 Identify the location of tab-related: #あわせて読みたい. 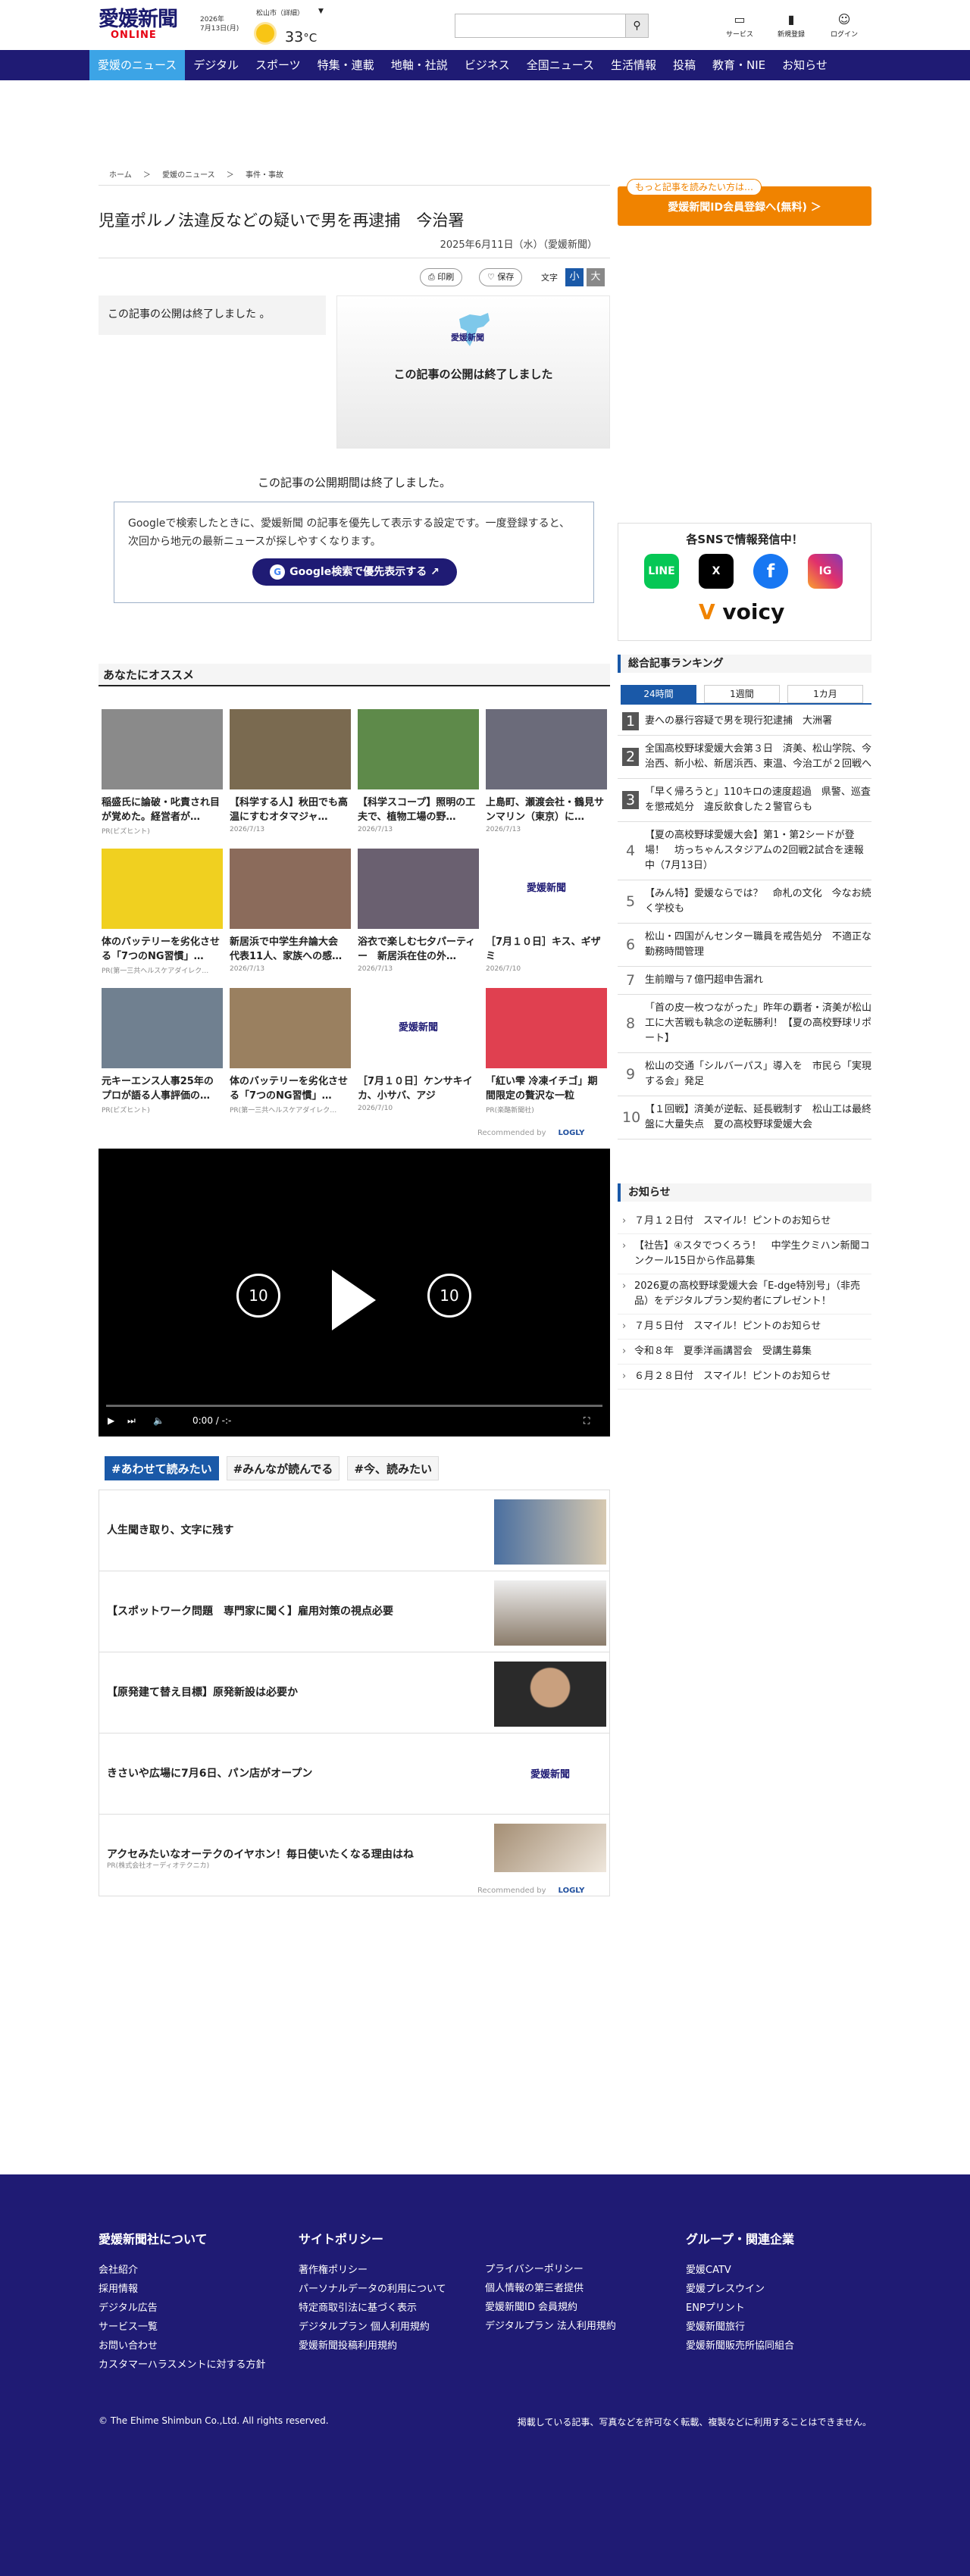
(162, 1468).